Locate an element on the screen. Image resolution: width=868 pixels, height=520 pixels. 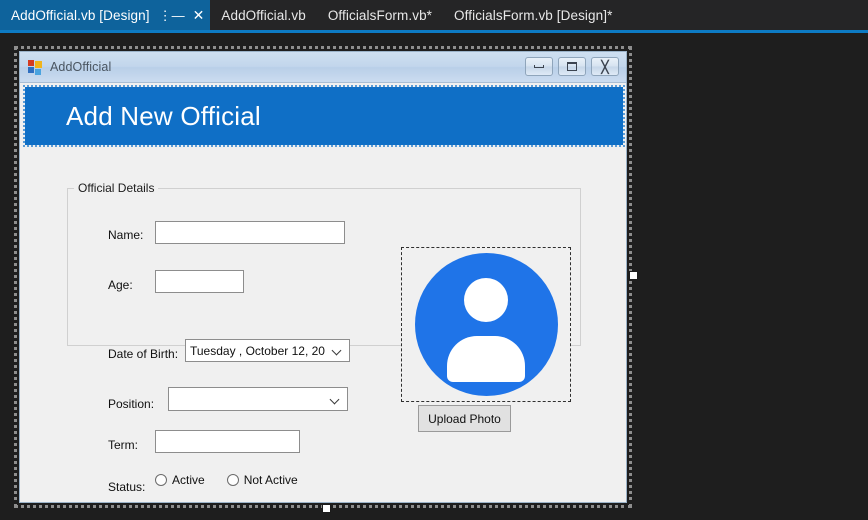
photo-picturebox is located at coordinates (486, 324).